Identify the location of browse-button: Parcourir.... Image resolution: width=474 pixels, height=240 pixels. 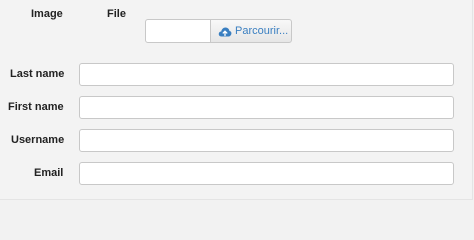
(251, 31).